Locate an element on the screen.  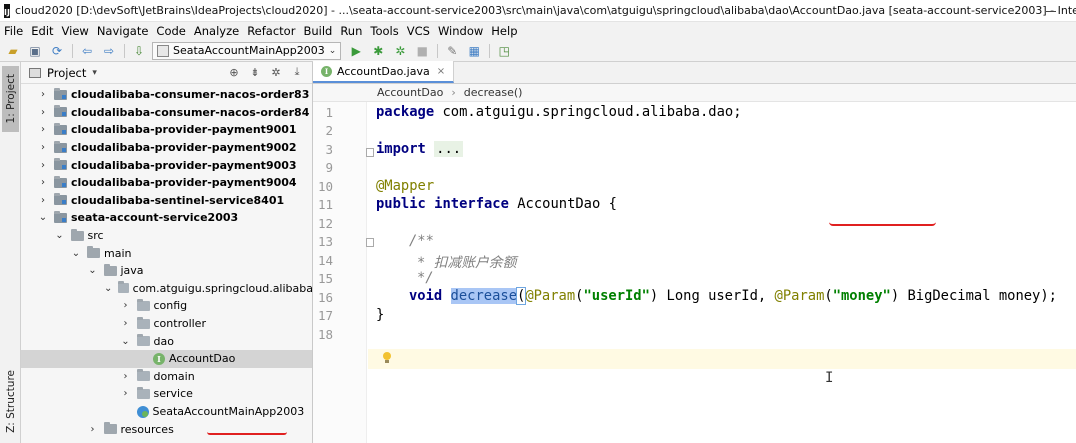
menu-help: Help is located at coordinates (504, 31).